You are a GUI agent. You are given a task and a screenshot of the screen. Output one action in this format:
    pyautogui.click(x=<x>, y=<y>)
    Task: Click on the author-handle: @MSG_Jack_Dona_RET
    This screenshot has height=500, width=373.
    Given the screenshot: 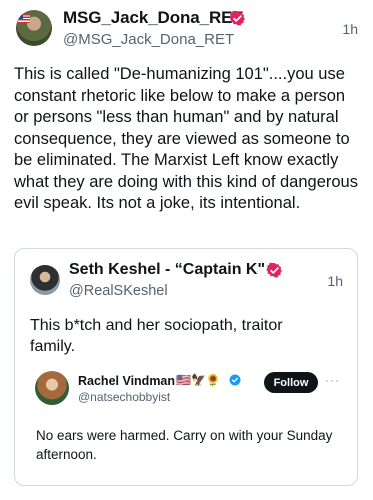 What is the action you would take?
    pyautogui.click(x=148, y=39)
    